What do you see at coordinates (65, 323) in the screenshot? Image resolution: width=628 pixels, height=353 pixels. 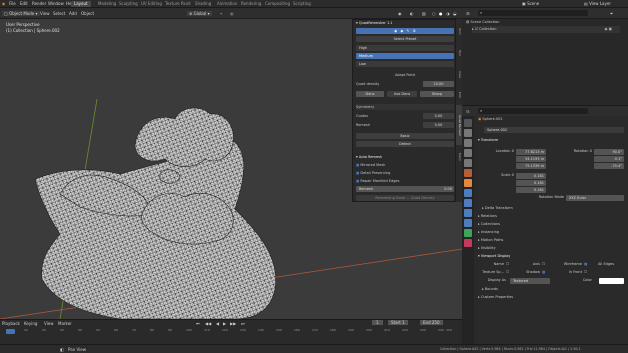 I see `menu-marker: Marker` at bounding box center [65, 323].